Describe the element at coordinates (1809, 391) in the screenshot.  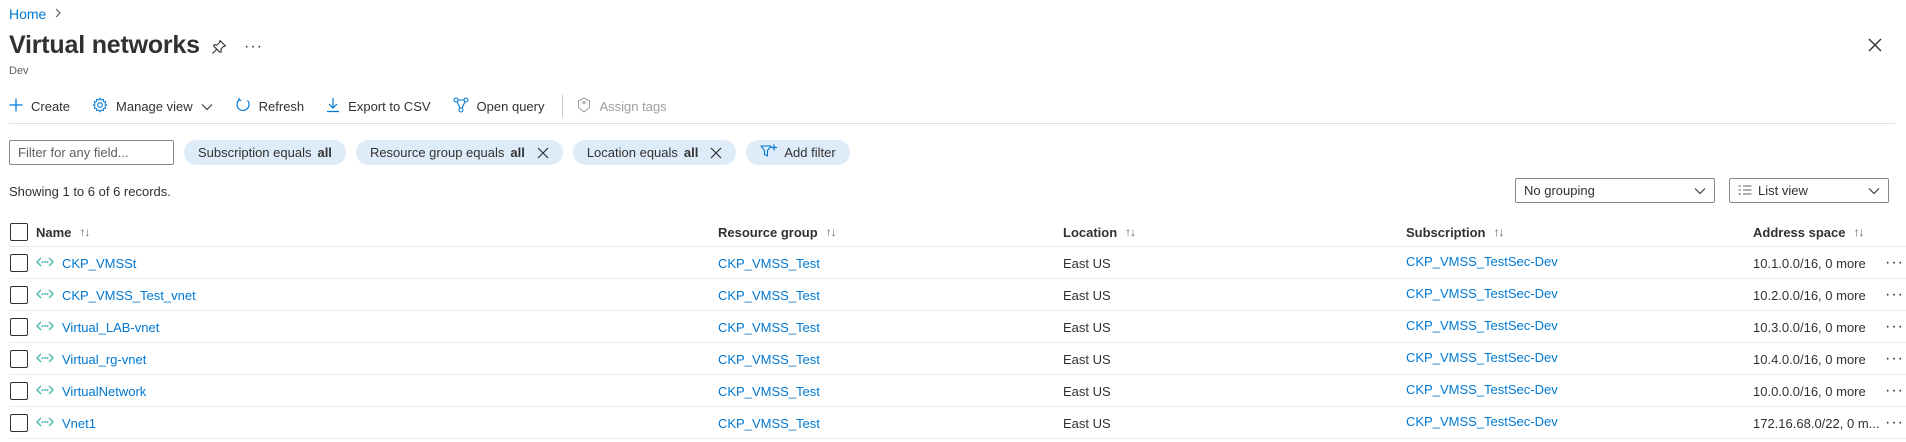
I see `address-space-cell: 10.0.0.0/16, 0 more` at that location.